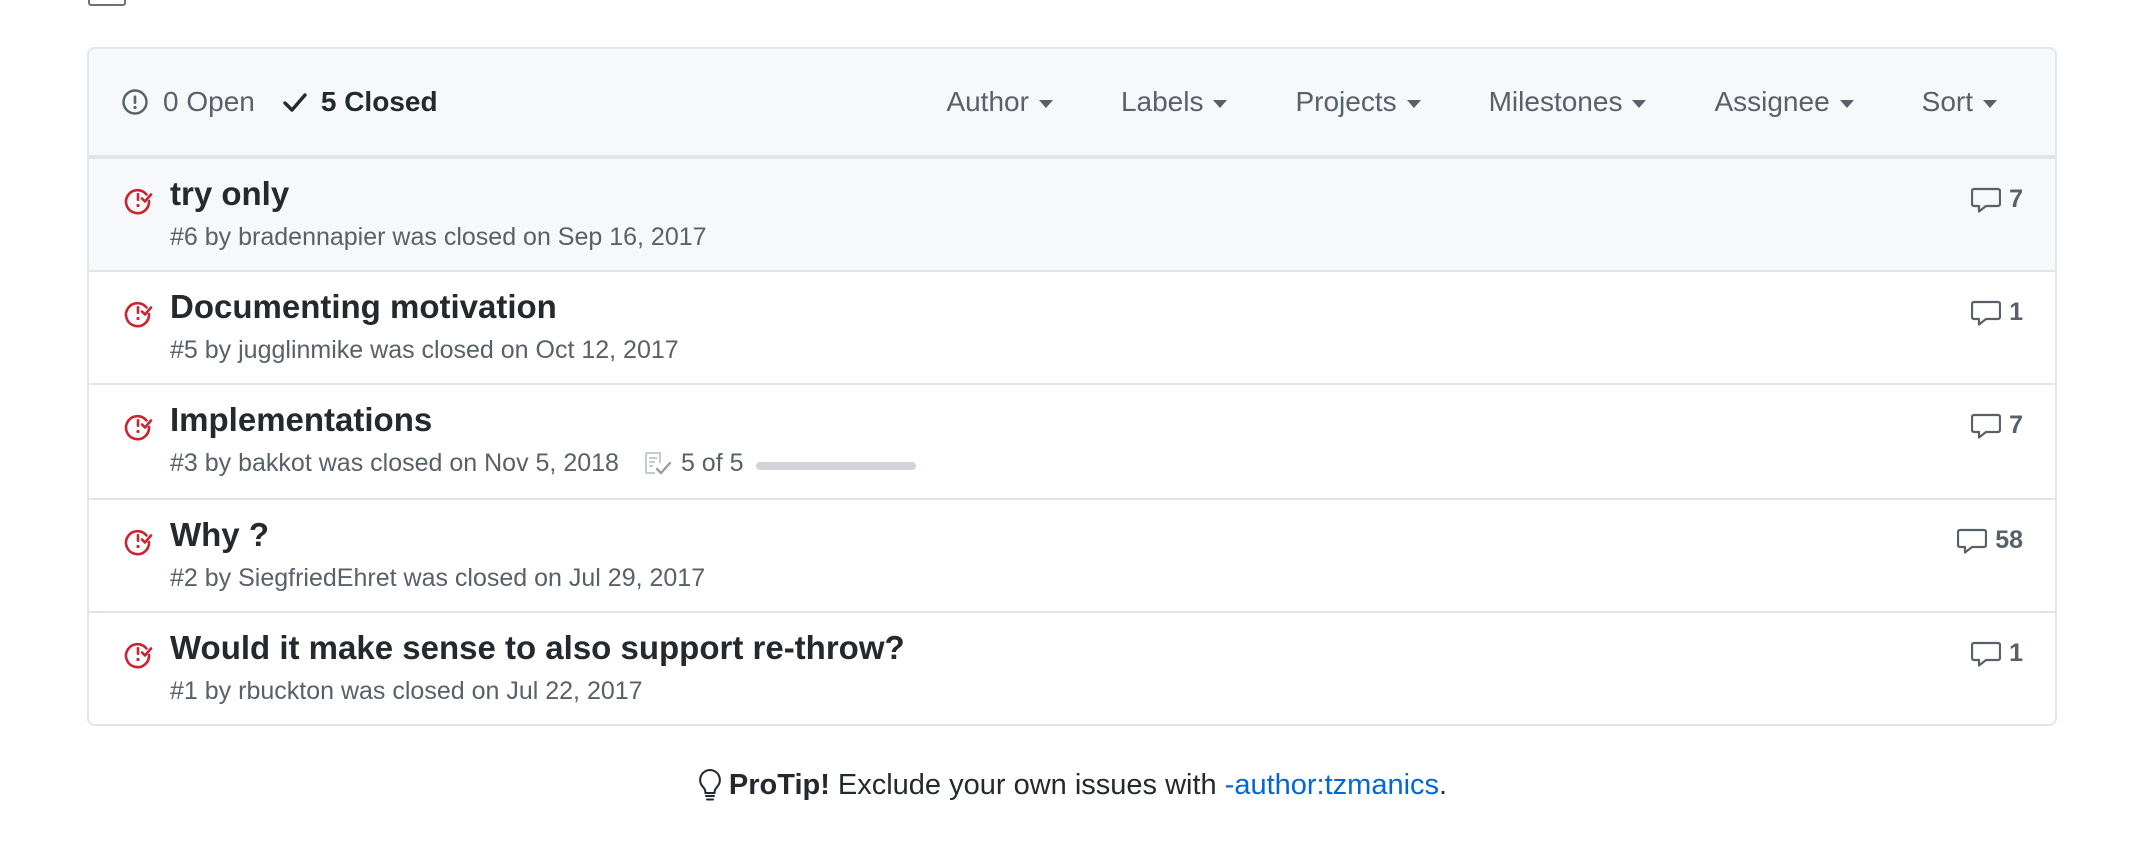 Image resolution: width=2144 pixels, height=846 pixels. I want to click on milestones-filter-label: Milestones, so click(1555, 101).